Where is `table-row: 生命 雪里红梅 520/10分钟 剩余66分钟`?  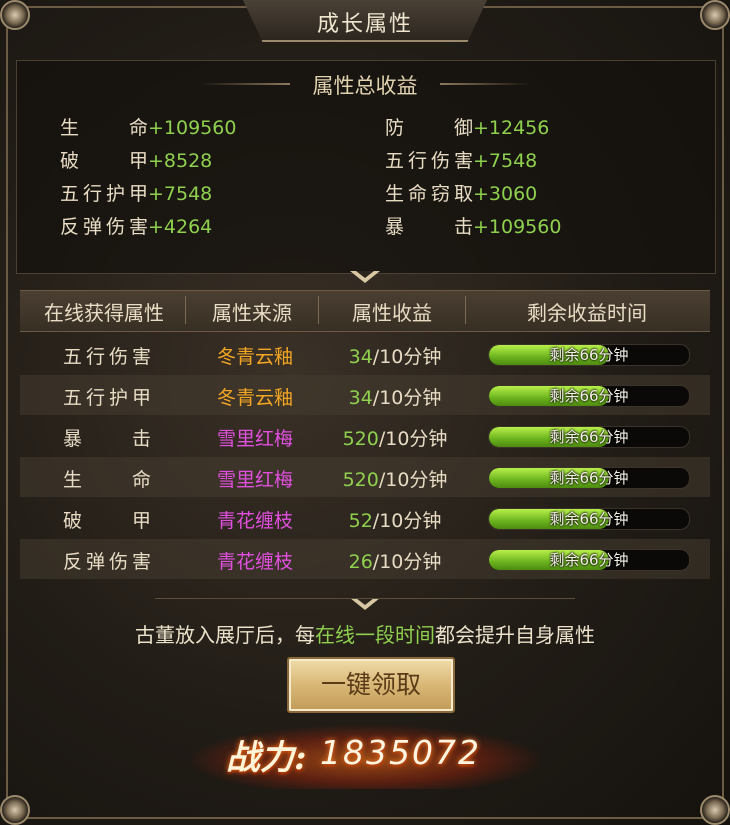 table-row: 生命 雪里红梅 520/10分钟 剩余66分钟 is located at coordinates (365, 477).